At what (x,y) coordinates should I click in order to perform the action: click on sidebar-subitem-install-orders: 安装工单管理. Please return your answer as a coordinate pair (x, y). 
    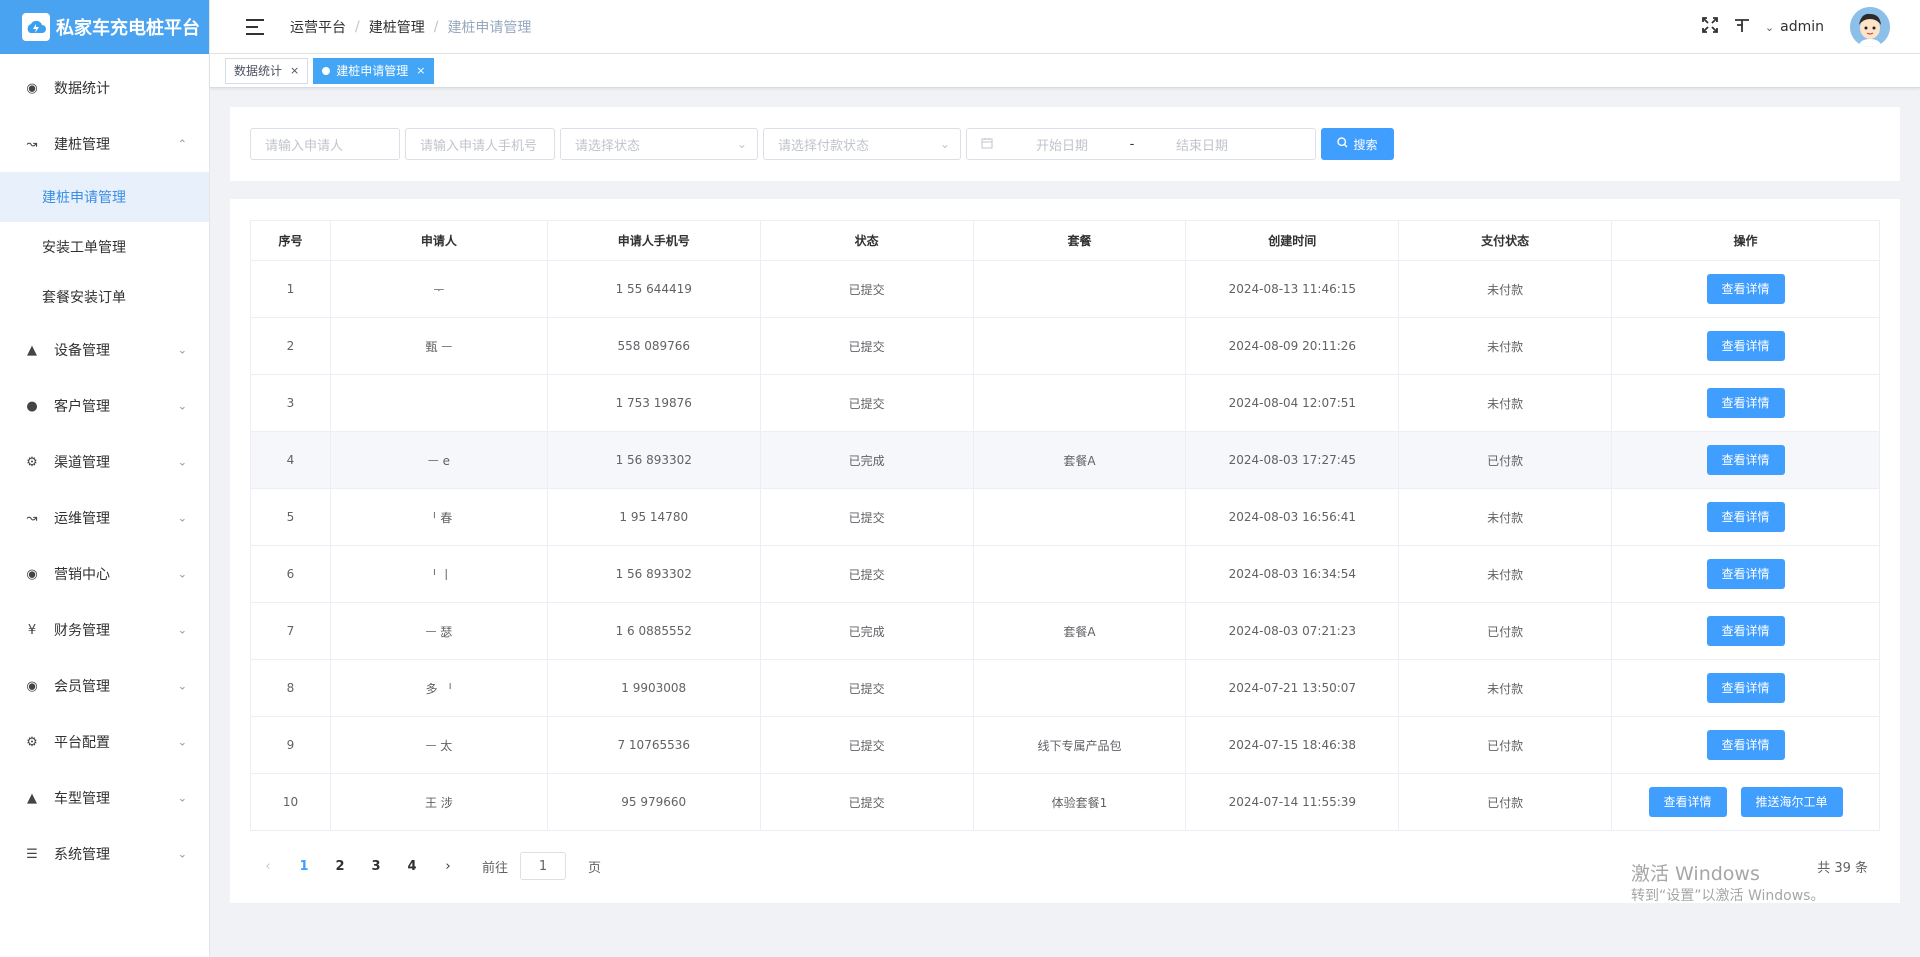
    Looking at the image, I should click on (104, 247).